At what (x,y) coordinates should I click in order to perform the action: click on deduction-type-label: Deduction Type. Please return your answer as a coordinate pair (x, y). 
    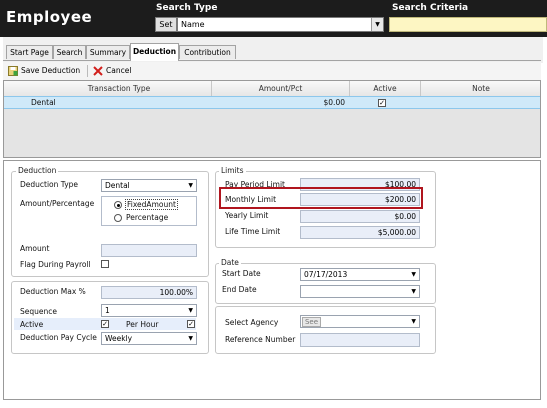
    Looking at the image, I should click on (49, 184).